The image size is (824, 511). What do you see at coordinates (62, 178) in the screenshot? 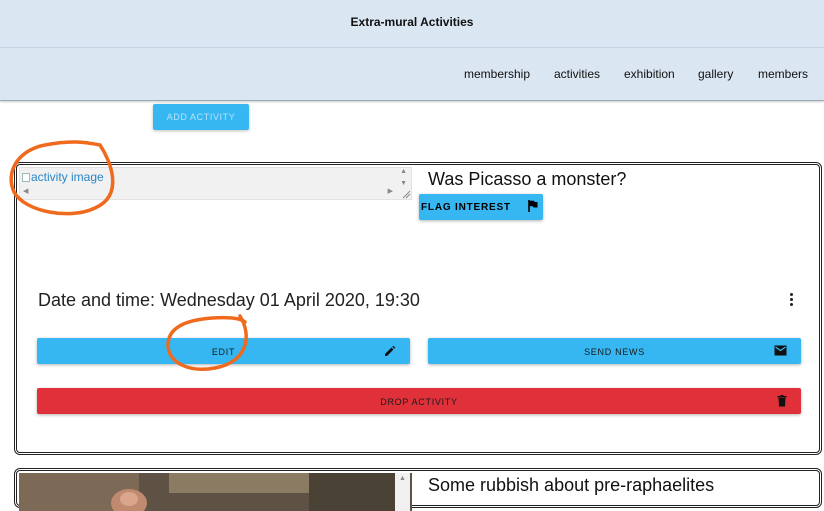
I see `annotation-circle-image` at bounding box center [62, 178].